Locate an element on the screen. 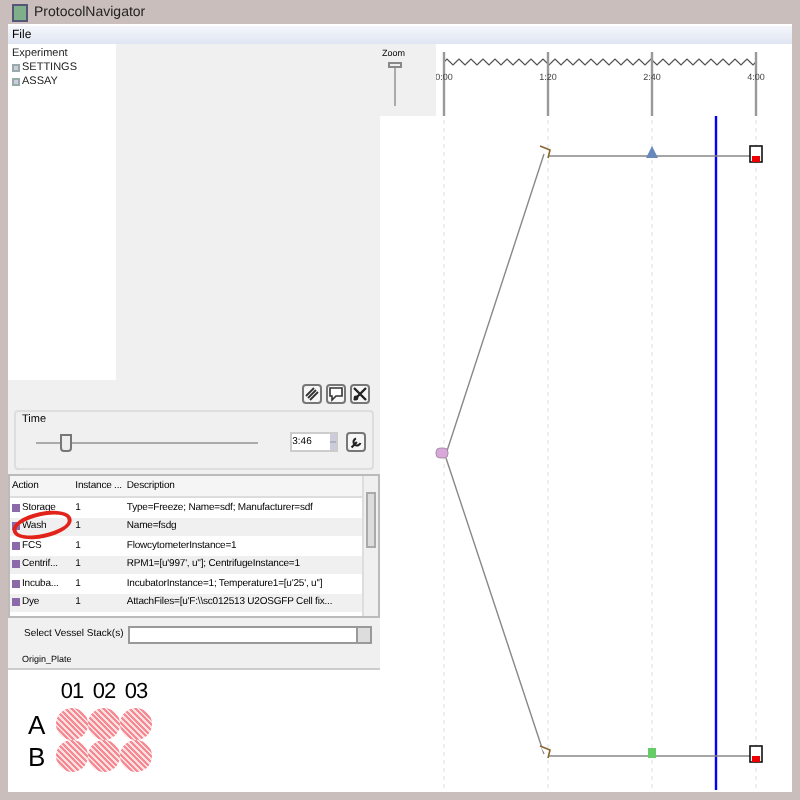 The image size is (800, 800). row-label: B is located at coordinates (38, 756).